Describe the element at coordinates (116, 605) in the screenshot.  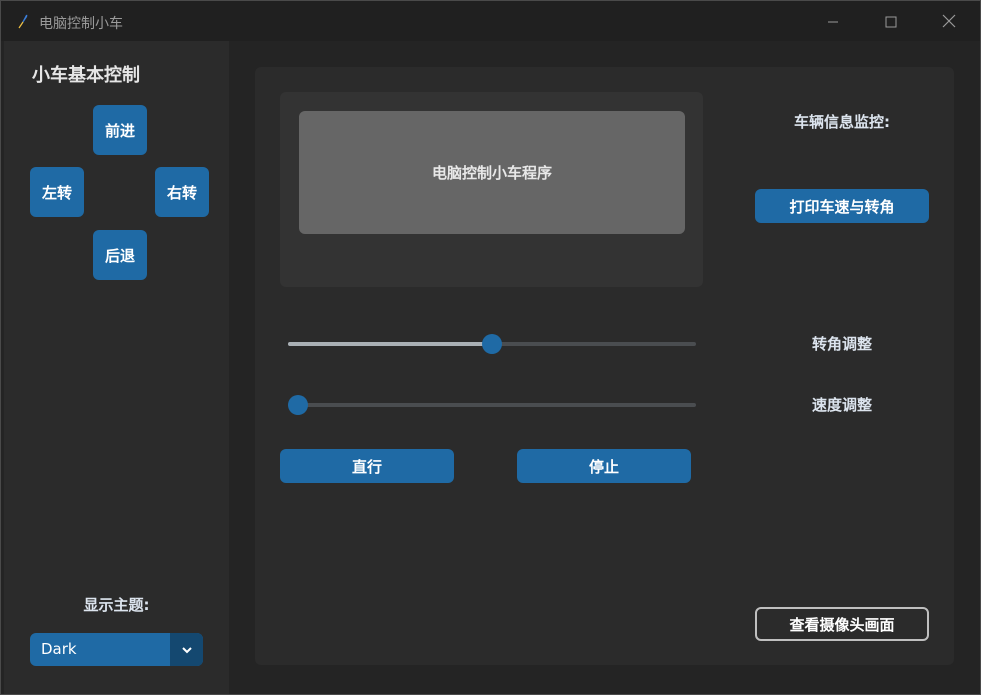
I see `theme-label: 显示主题:` at that location.